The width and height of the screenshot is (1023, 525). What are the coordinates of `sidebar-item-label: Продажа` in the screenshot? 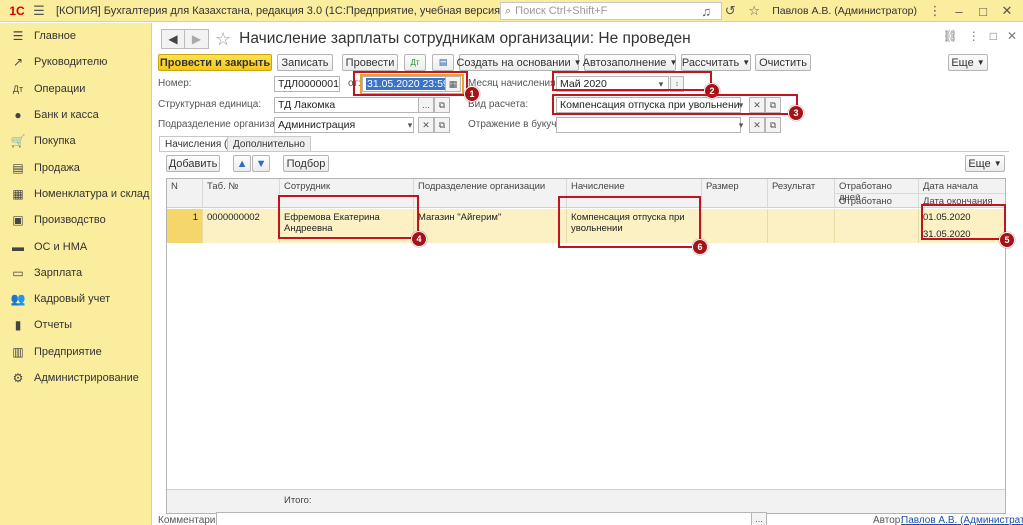 It's located at (57, 167).